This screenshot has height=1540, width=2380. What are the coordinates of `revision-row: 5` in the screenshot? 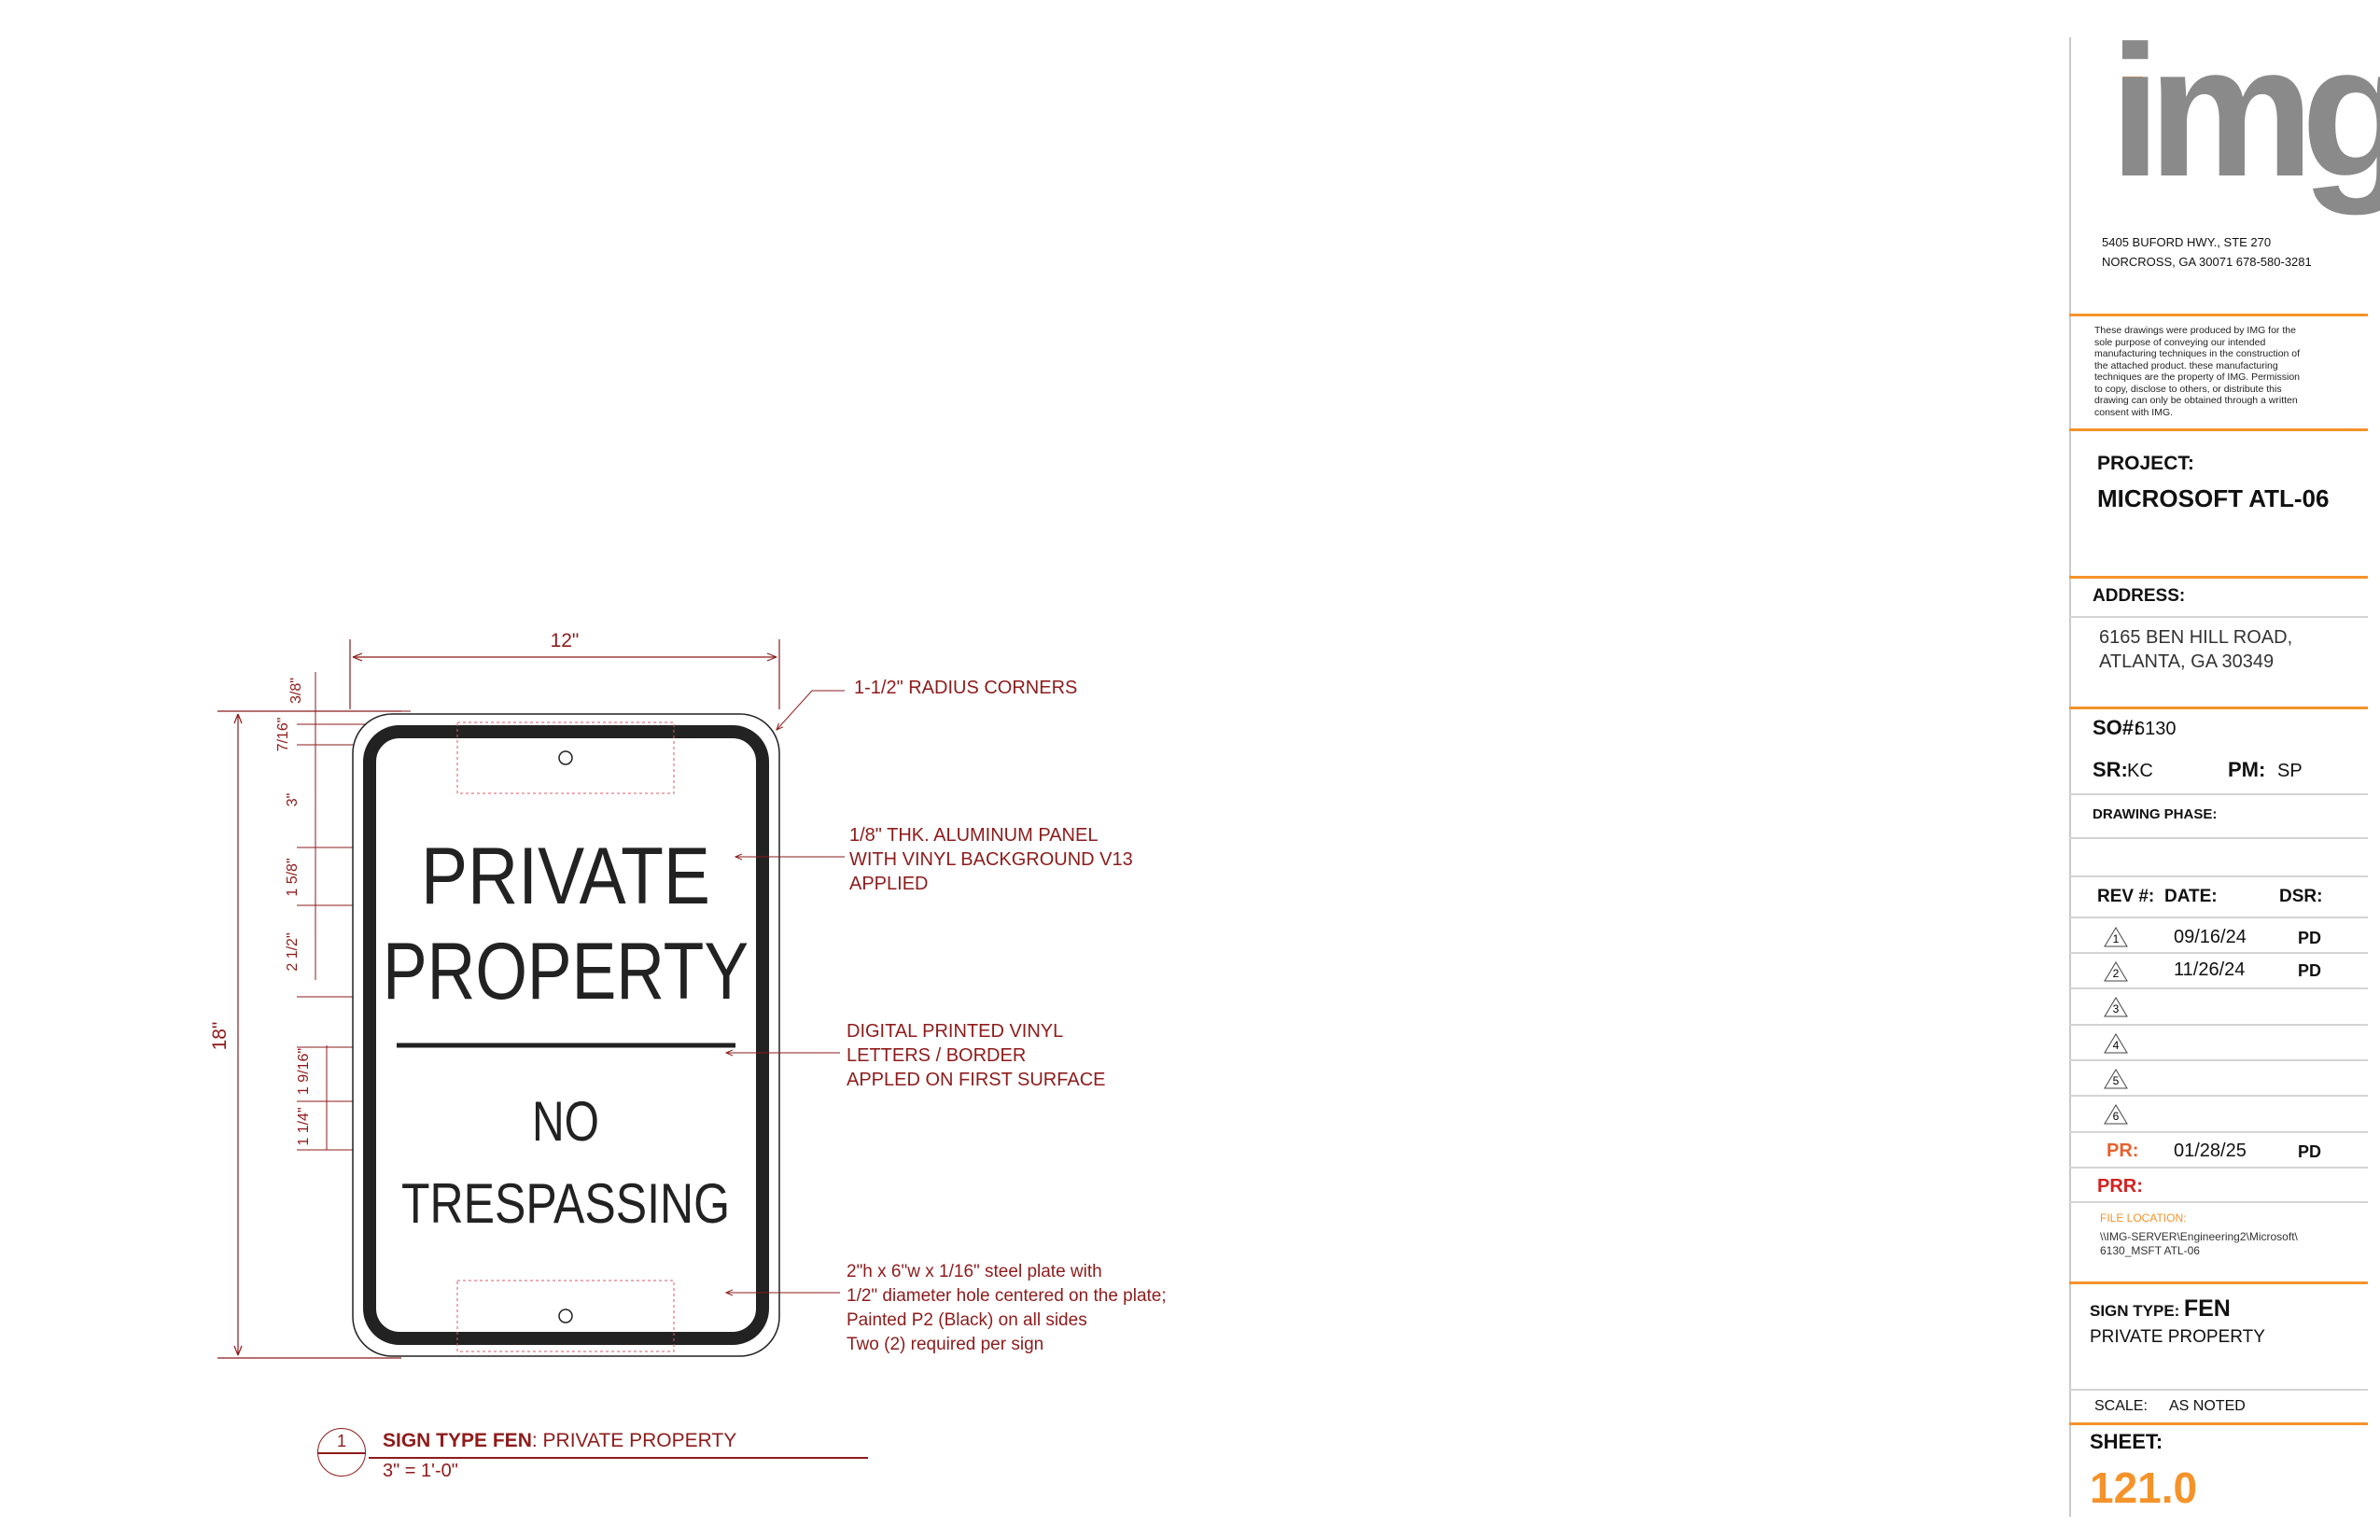 It's located at (2218, 1078).